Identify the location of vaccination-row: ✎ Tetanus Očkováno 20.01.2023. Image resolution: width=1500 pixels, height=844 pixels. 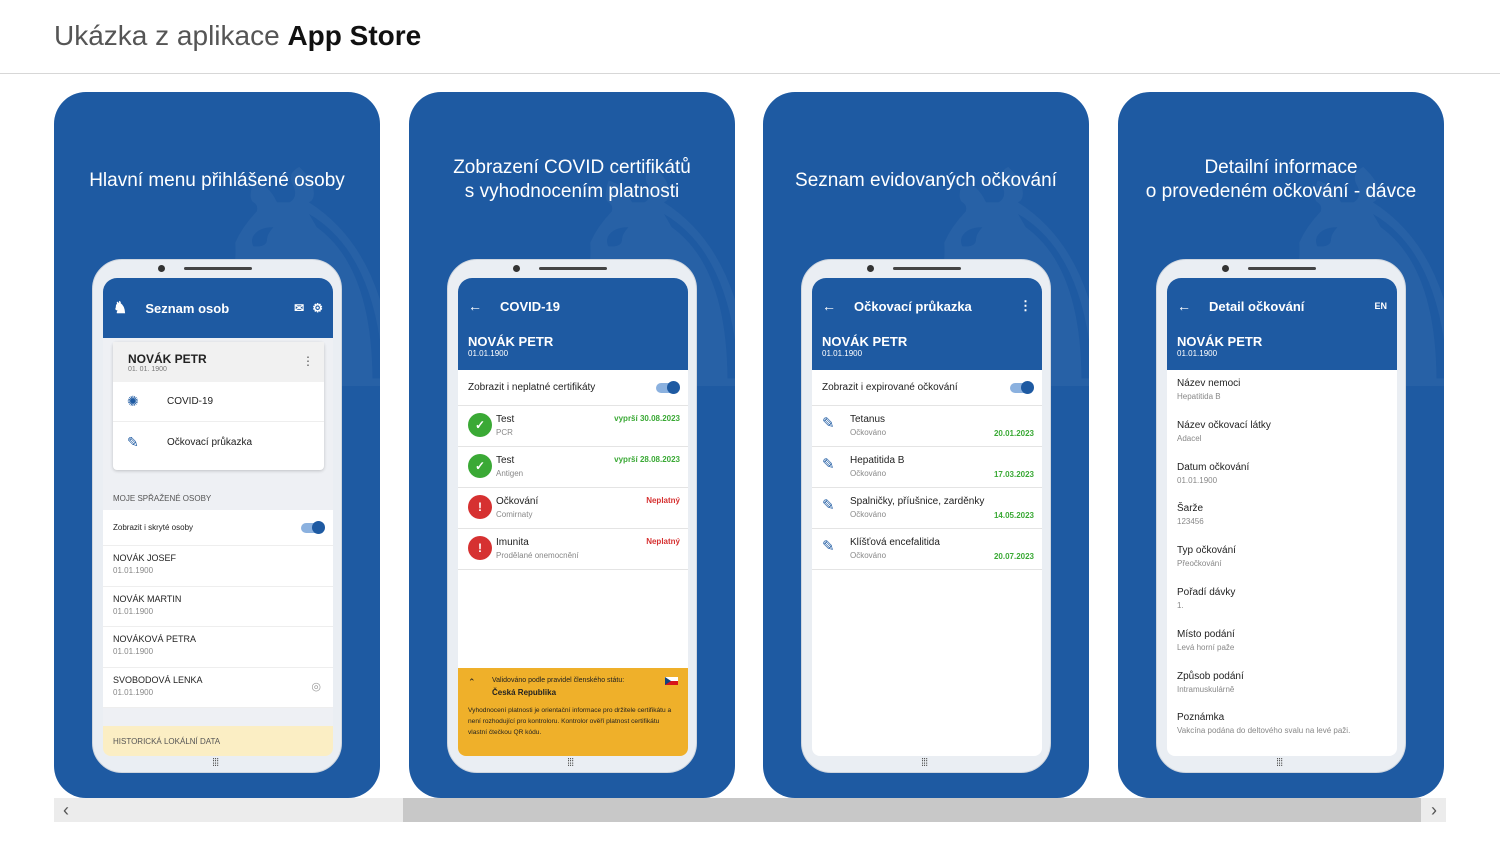
(927, 426).